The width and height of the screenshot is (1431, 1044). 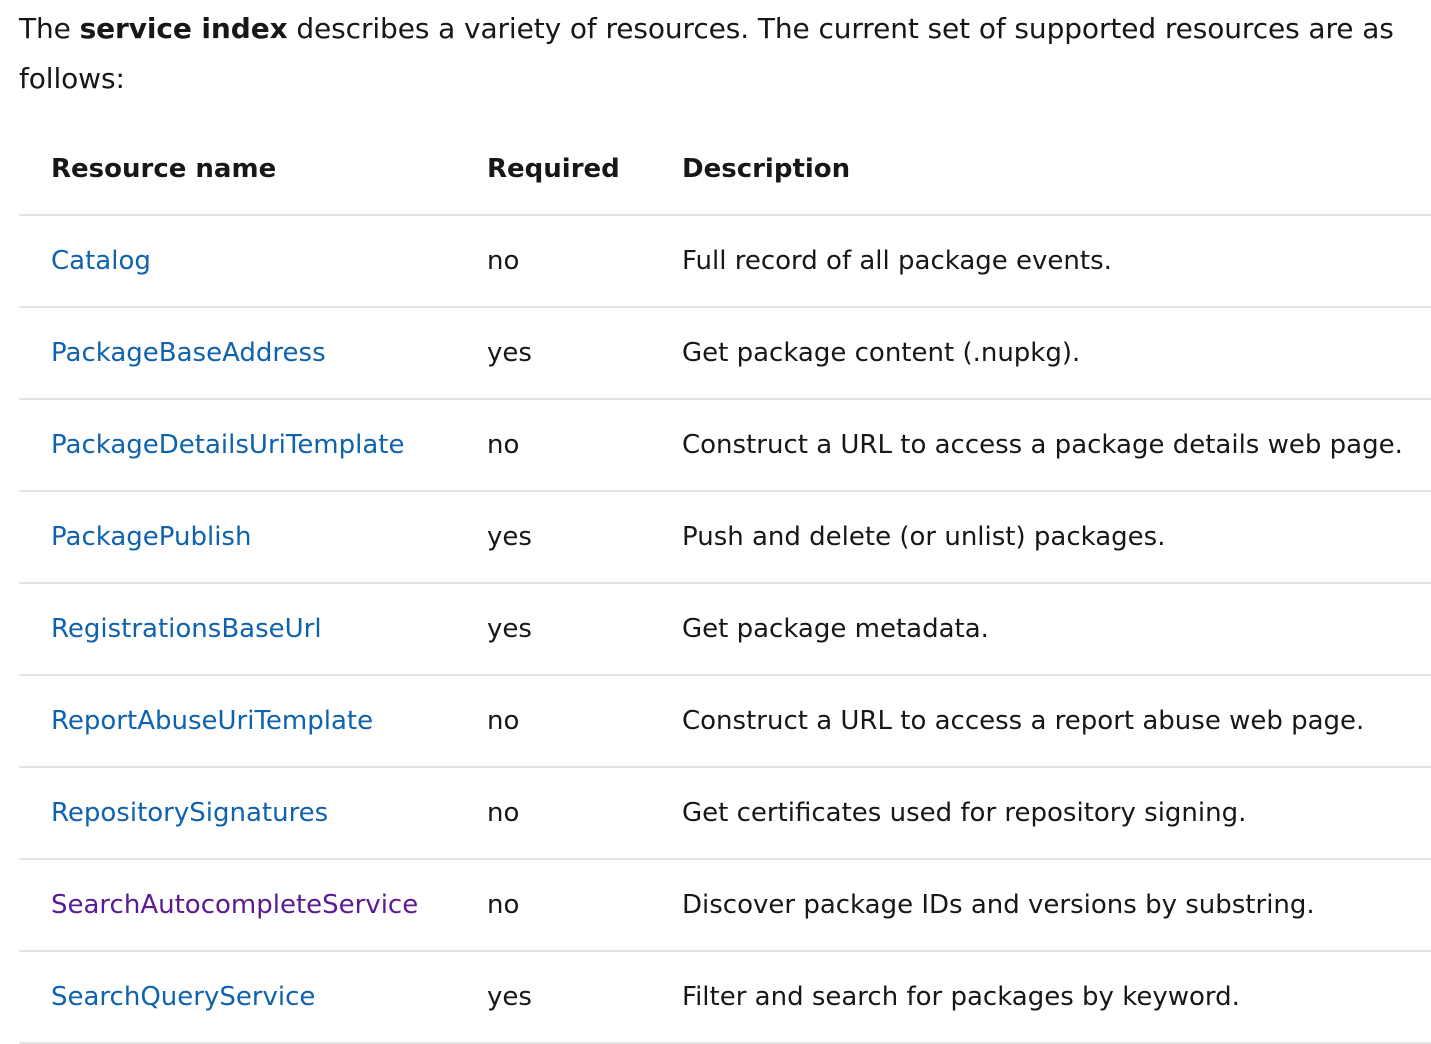 What do you see at coordinates (183, 28) in the screenshot?
I see `intro-bold-term: service index` at bounding box center [183, 28].